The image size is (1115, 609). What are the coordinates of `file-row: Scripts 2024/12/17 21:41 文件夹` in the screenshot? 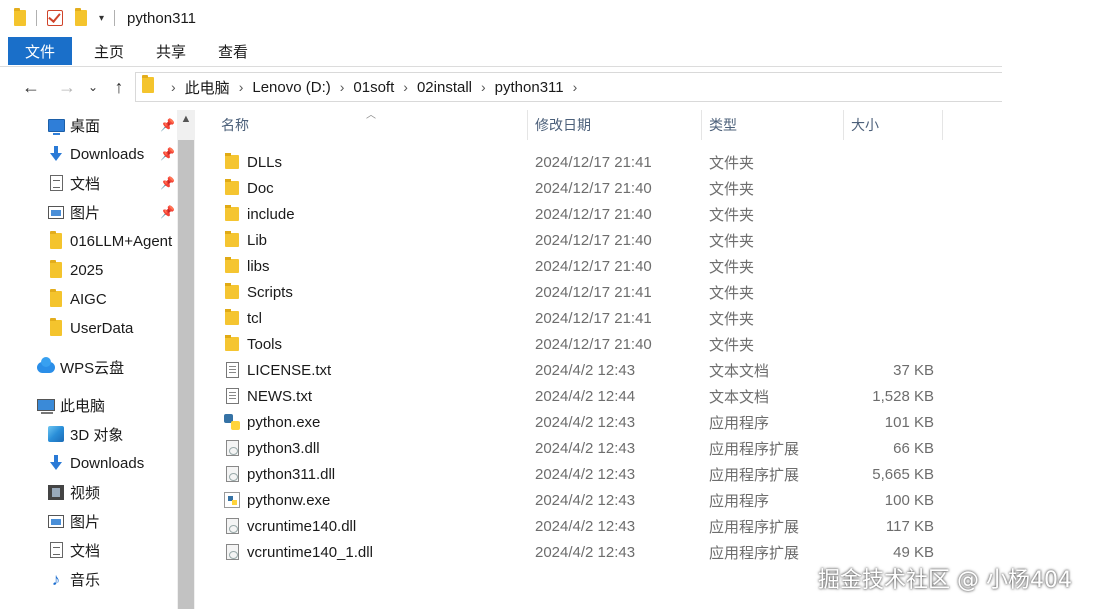 It's located at (607, 292).